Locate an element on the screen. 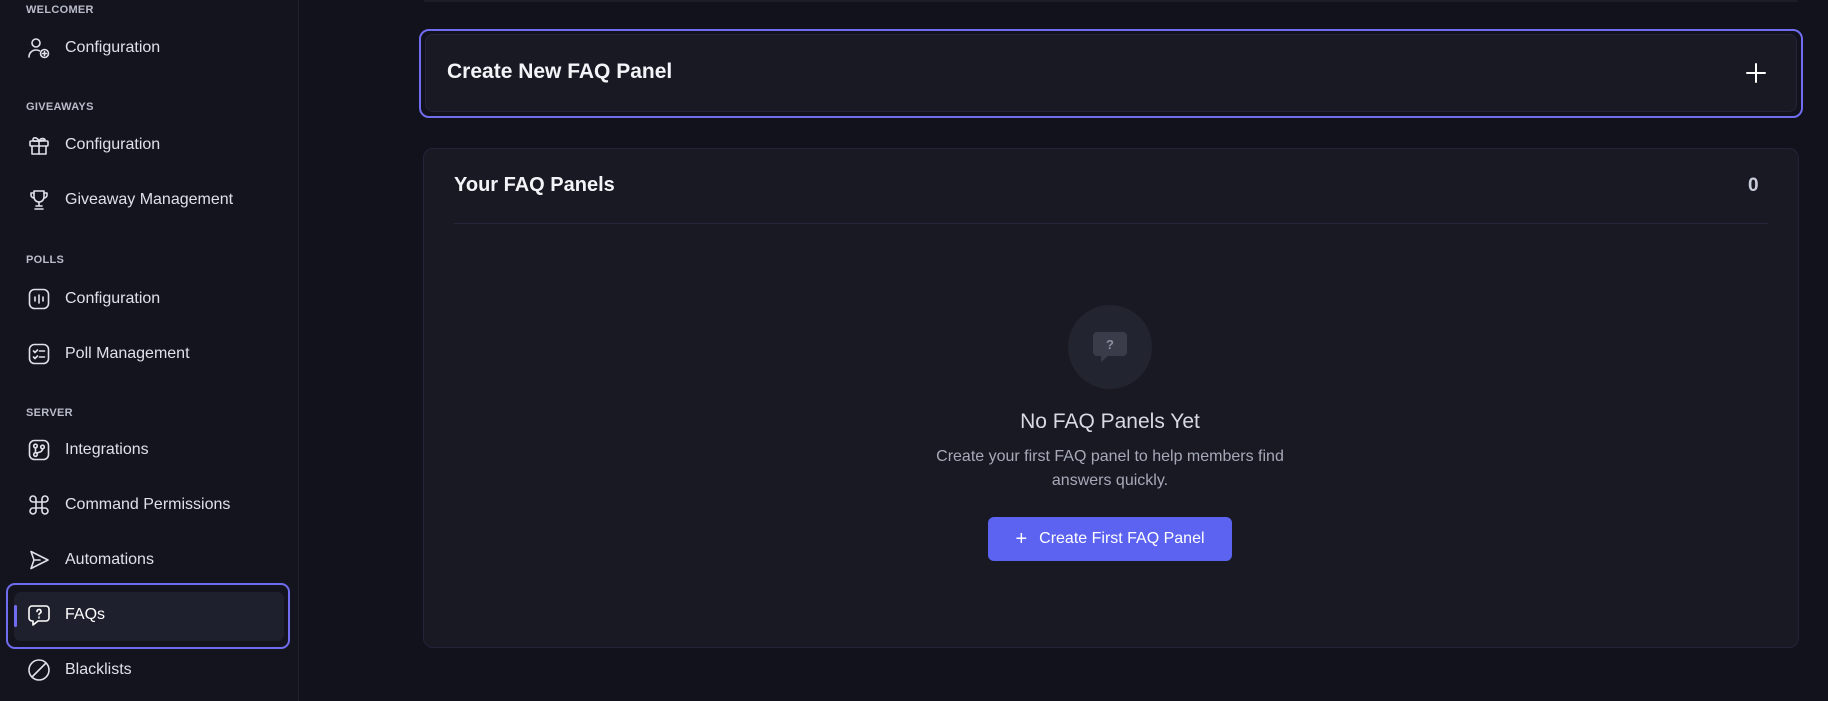  empty-state-title: No FAQ Panels Yet is located at coordinates (1110, 421).